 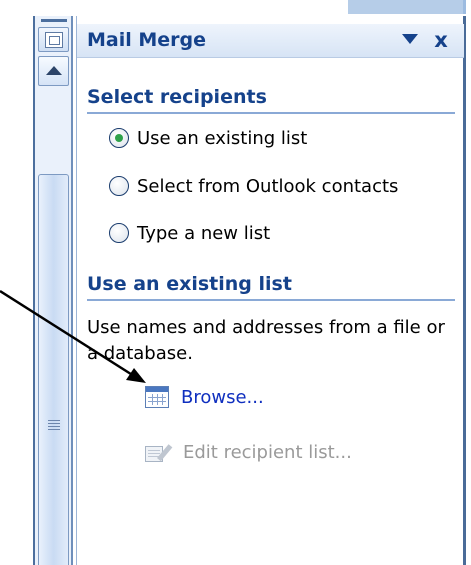 What do you see at coordinates (204, 233) in the screenshot?
I see `radio-label: Type a new list` at bounding box center [204, 233].